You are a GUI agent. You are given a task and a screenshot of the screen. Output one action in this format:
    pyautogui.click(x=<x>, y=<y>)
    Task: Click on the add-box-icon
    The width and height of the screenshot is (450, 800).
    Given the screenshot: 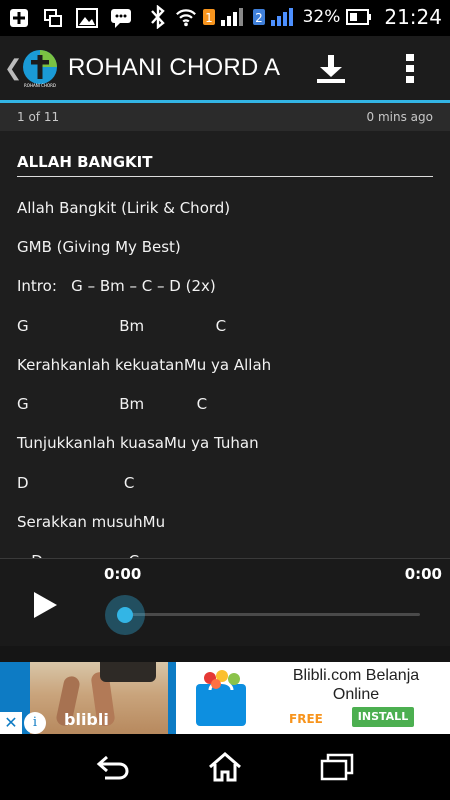 What is the action you would take?
    pyautogui.click(x=19, y=18)
    